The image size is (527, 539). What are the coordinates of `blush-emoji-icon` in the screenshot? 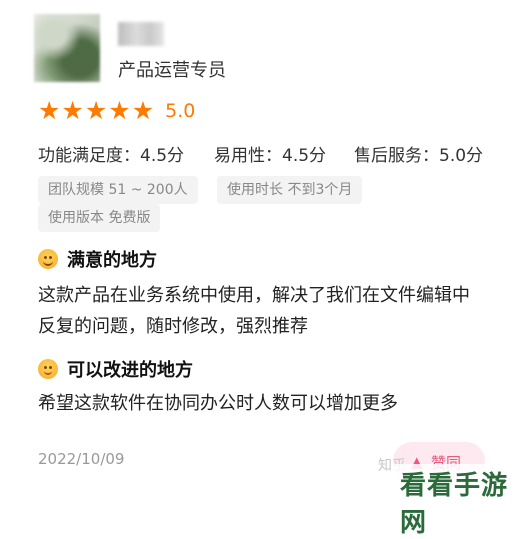 It's located at (48, 369).